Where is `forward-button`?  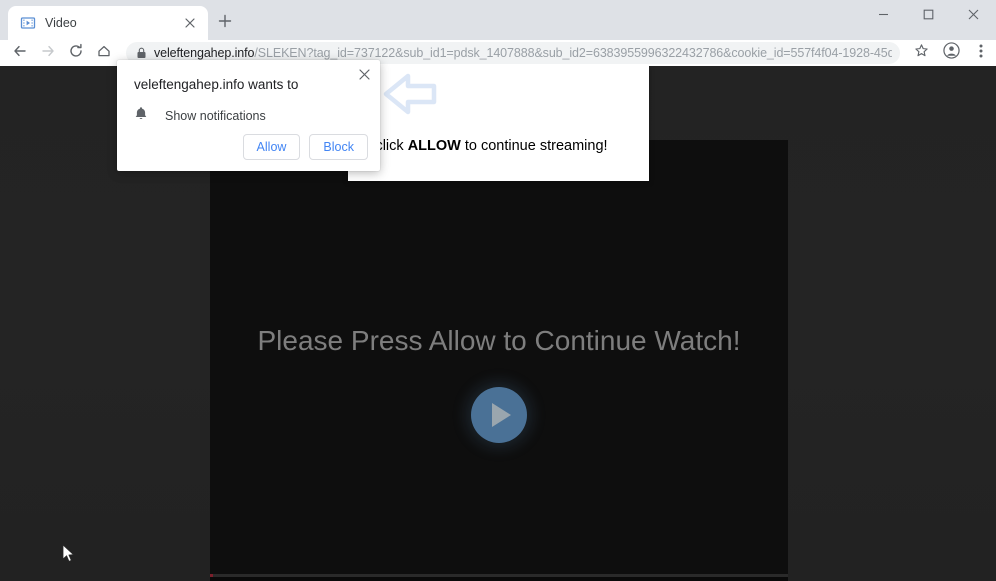 forward-button is located at coordinates (48, 53).